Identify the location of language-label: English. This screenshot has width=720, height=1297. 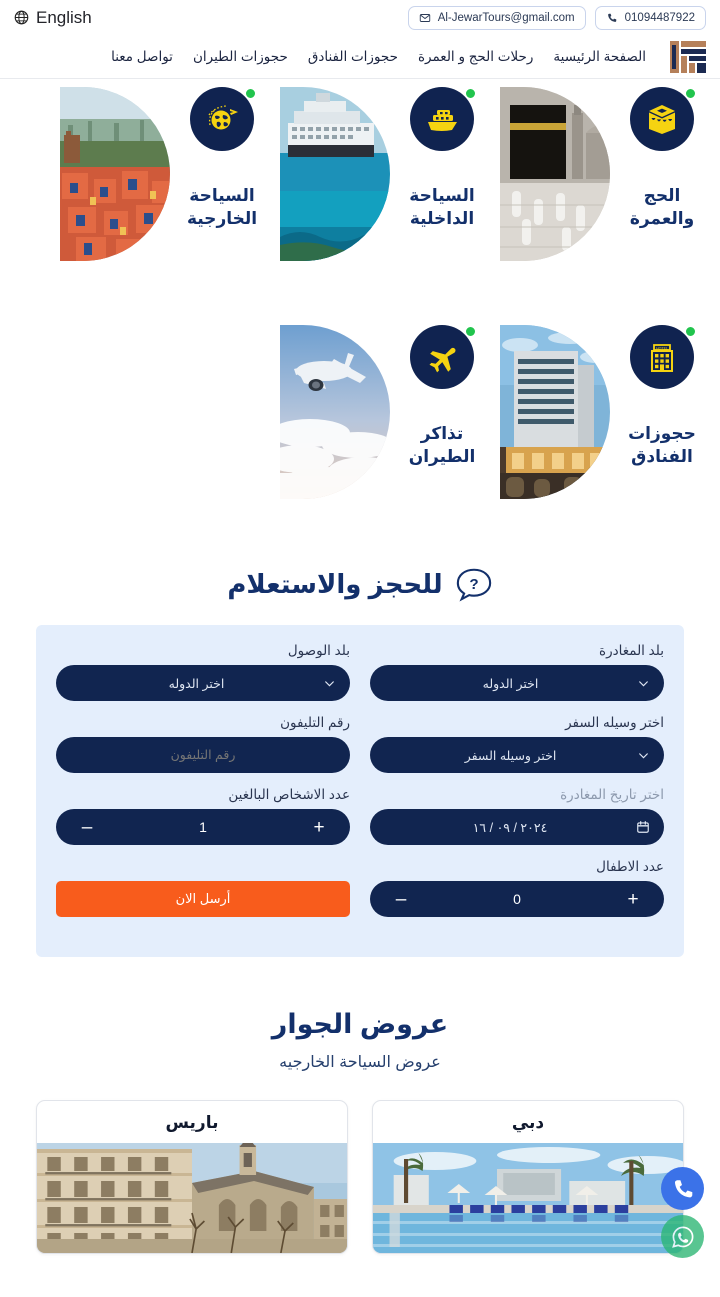
(64, 17).